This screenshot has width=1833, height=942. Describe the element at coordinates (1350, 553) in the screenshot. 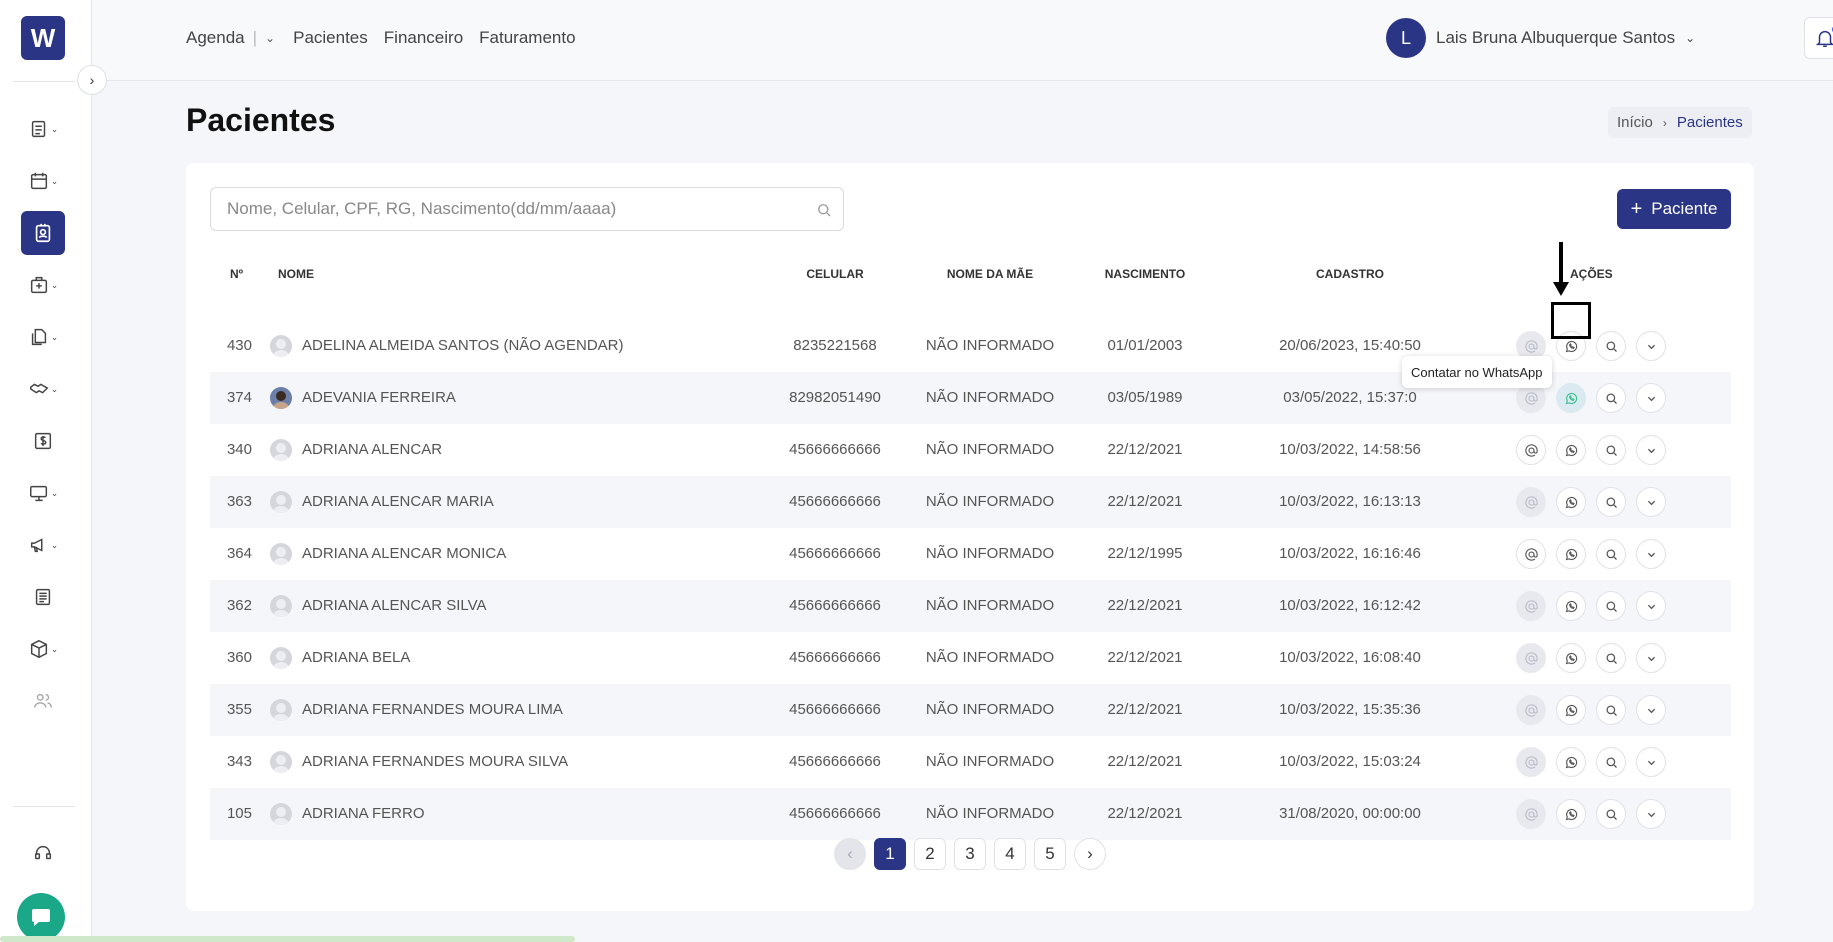

I see `cell-registration: 10/03/2022, 16:16:46` at that location.